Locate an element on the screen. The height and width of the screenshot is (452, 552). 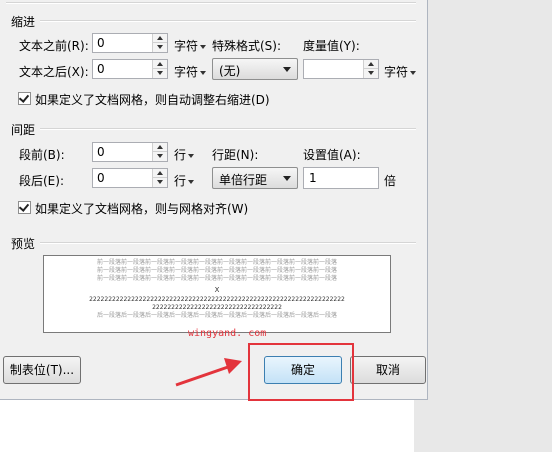
top-separator is located at coordinates (211, 3).